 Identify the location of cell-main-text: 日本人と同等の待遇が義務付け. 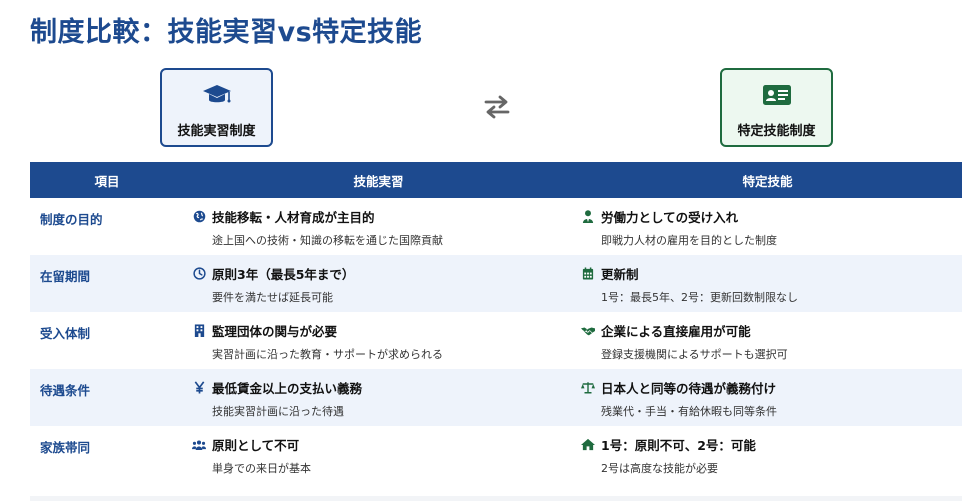
(689, 388).